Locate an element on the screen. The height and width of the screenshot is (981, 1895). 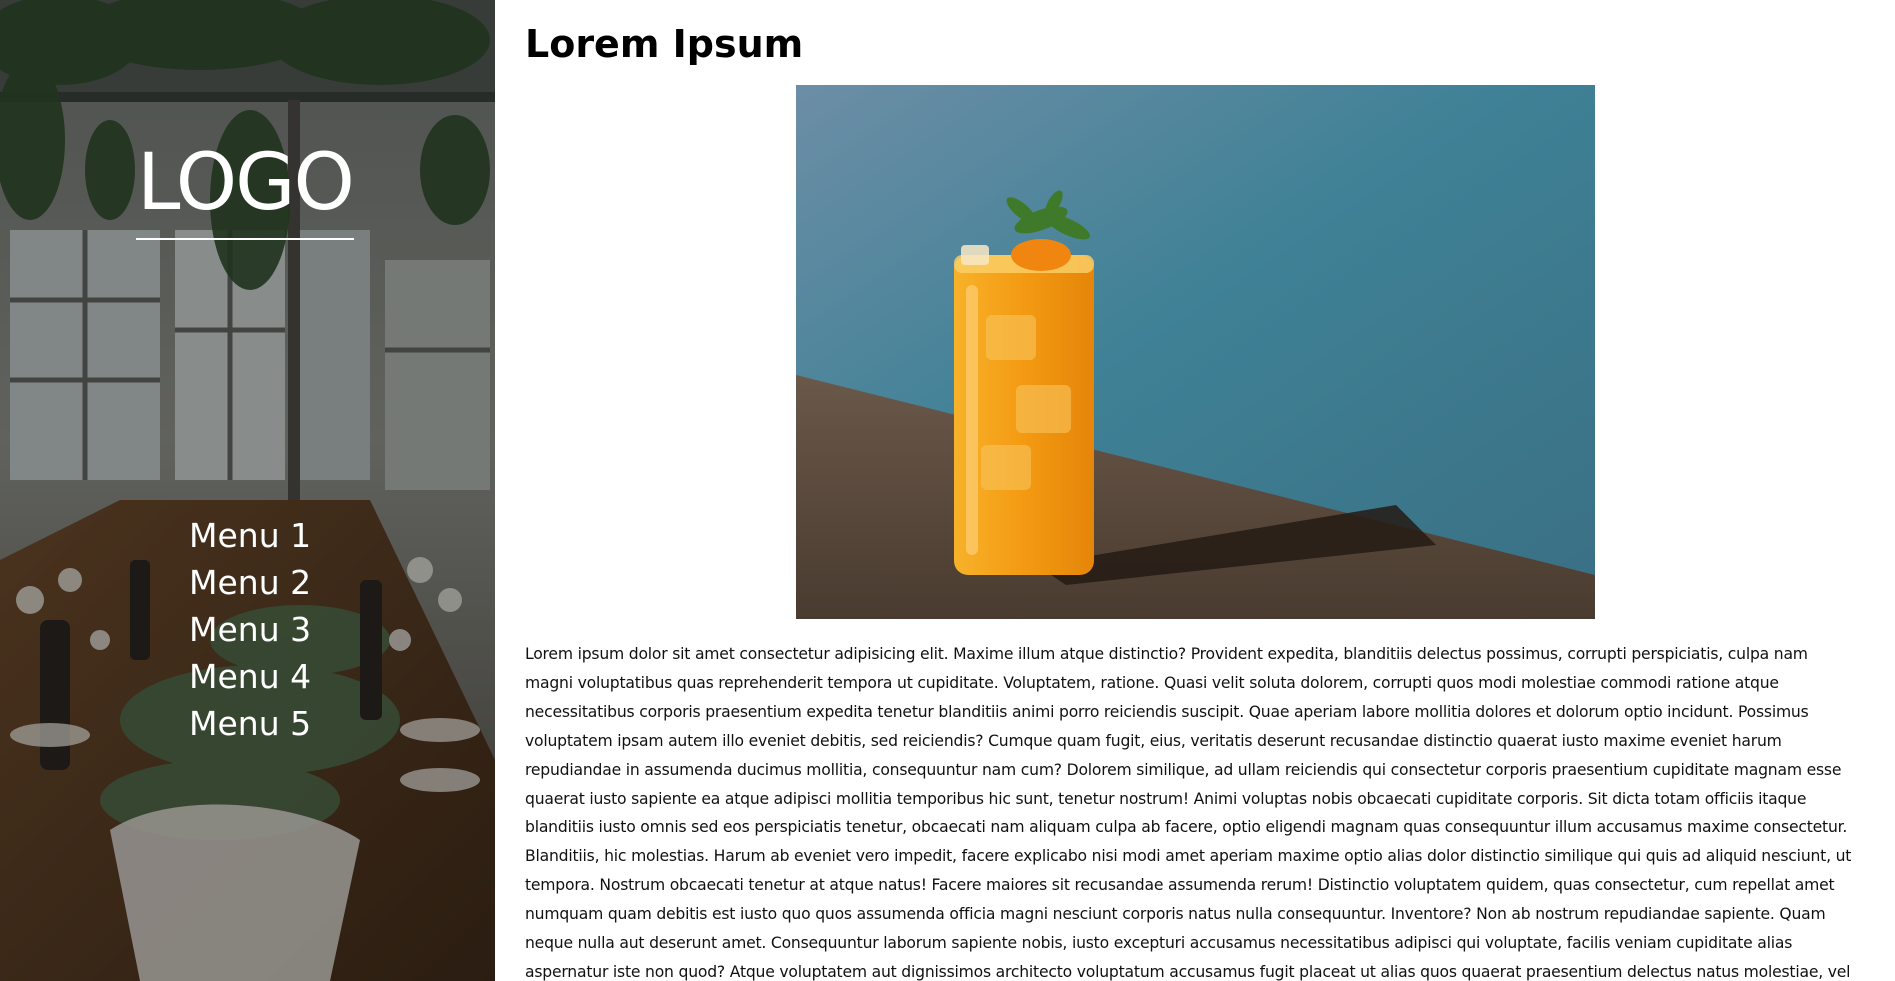
menu-item-4: Menu 4 is located at coordinates (250, 676).